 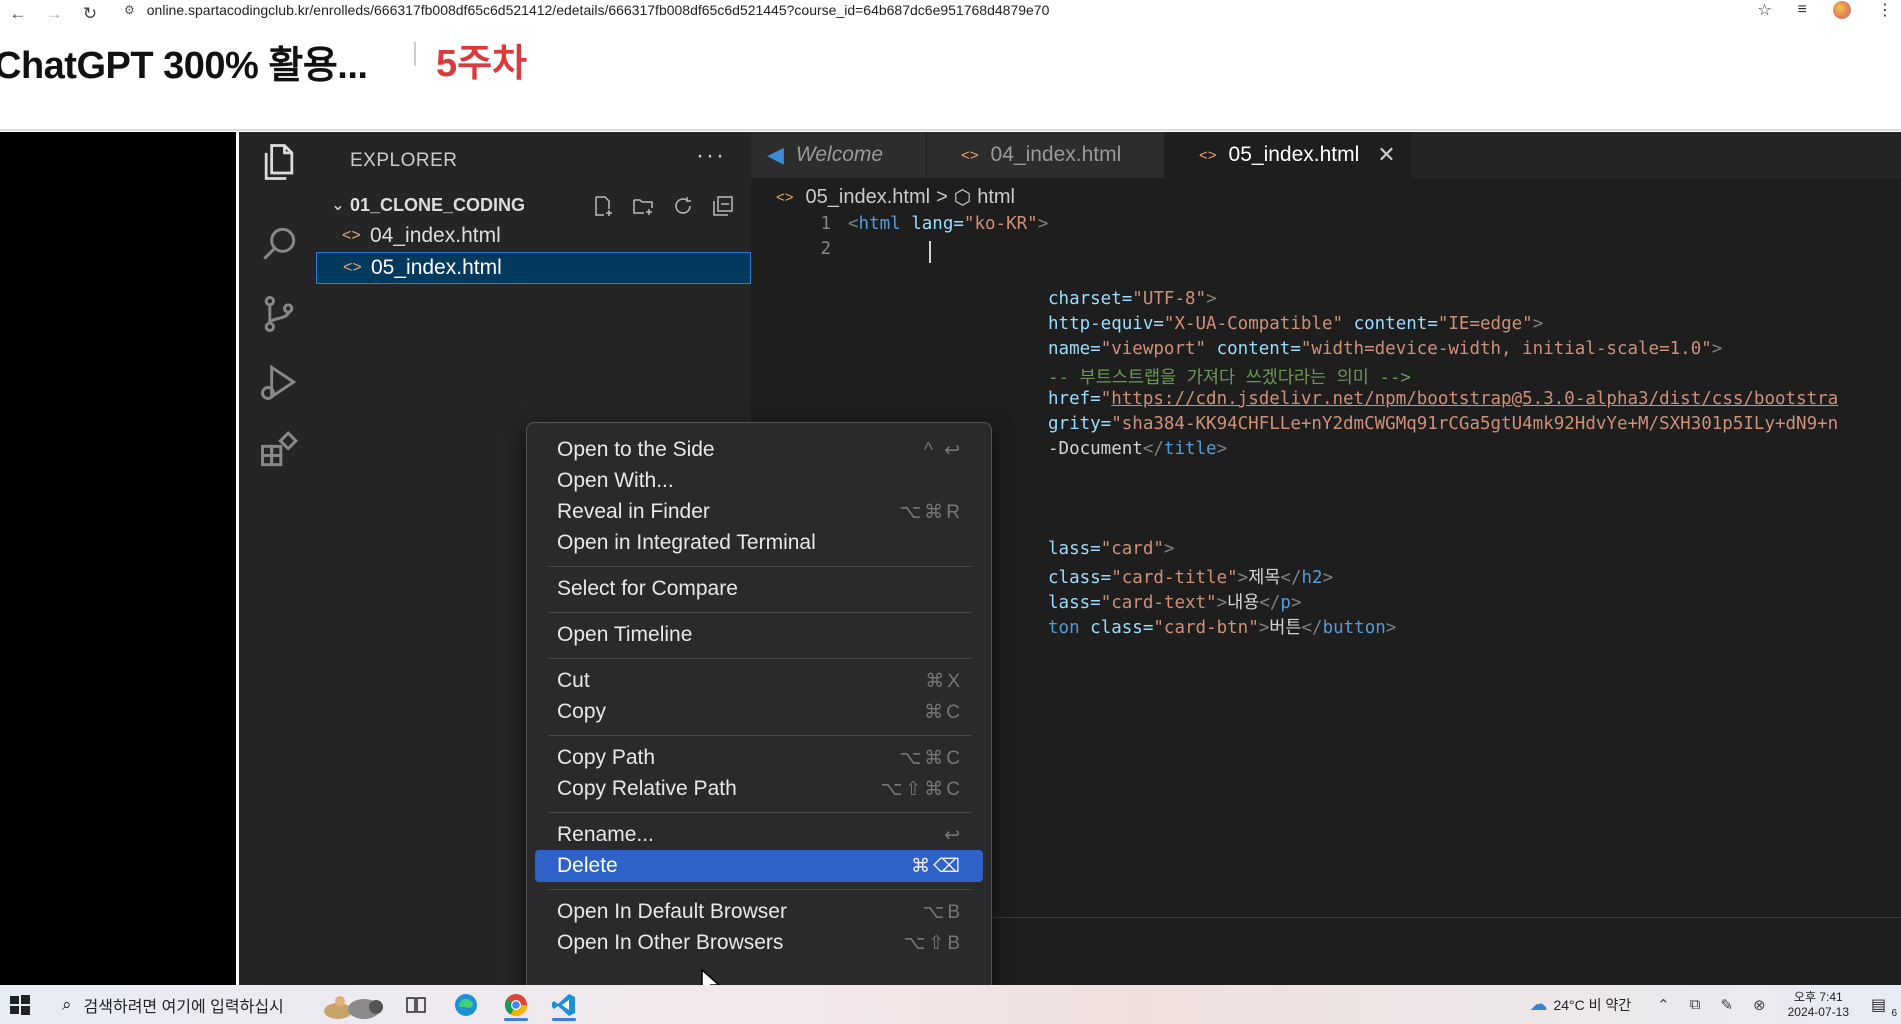 I want to click on menu-item-open-timeline: Open Timeline, so click(x=759, y=635).